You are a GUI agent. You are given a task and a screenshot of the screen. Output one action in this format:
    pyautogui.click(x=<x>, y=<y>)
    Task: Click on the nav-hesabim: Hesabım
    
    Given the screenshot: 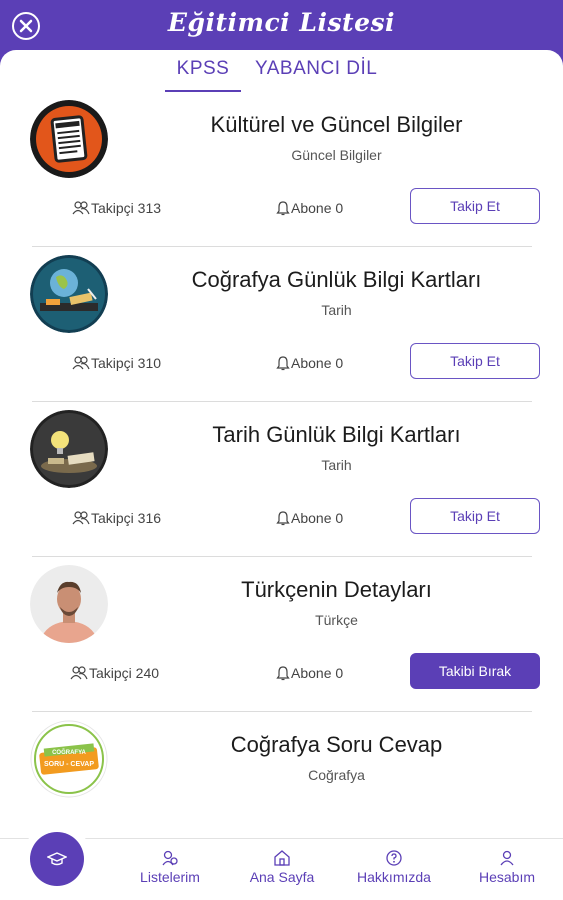 What is the action you would take?
    pyautogui.click(x=507, y=867)
    